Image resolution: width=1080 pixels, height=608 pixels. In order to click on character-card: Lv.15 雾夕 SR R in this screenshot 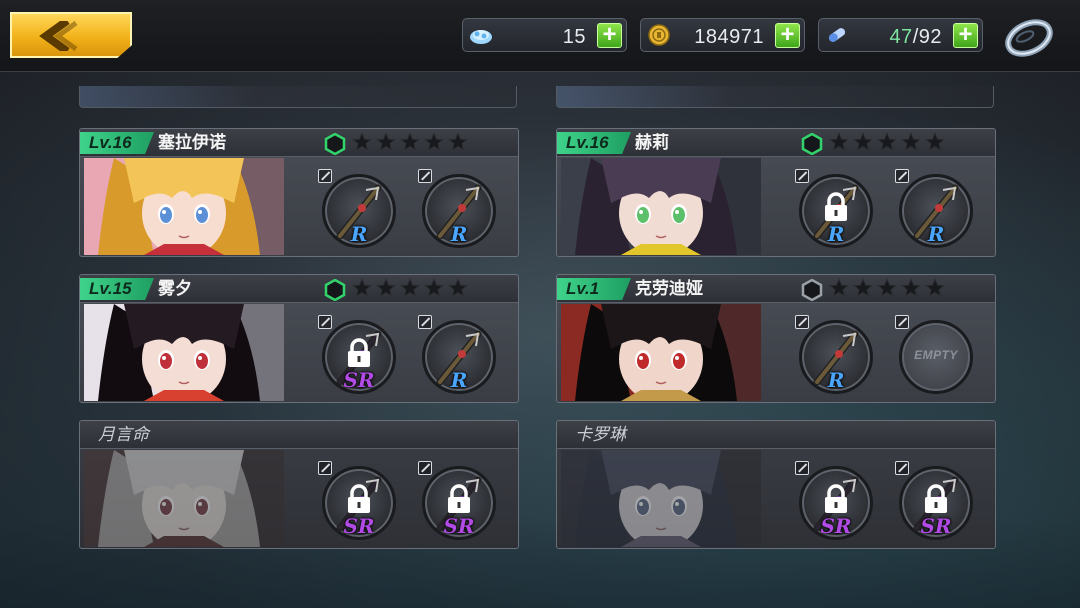, I will do `click(299, 338)`.